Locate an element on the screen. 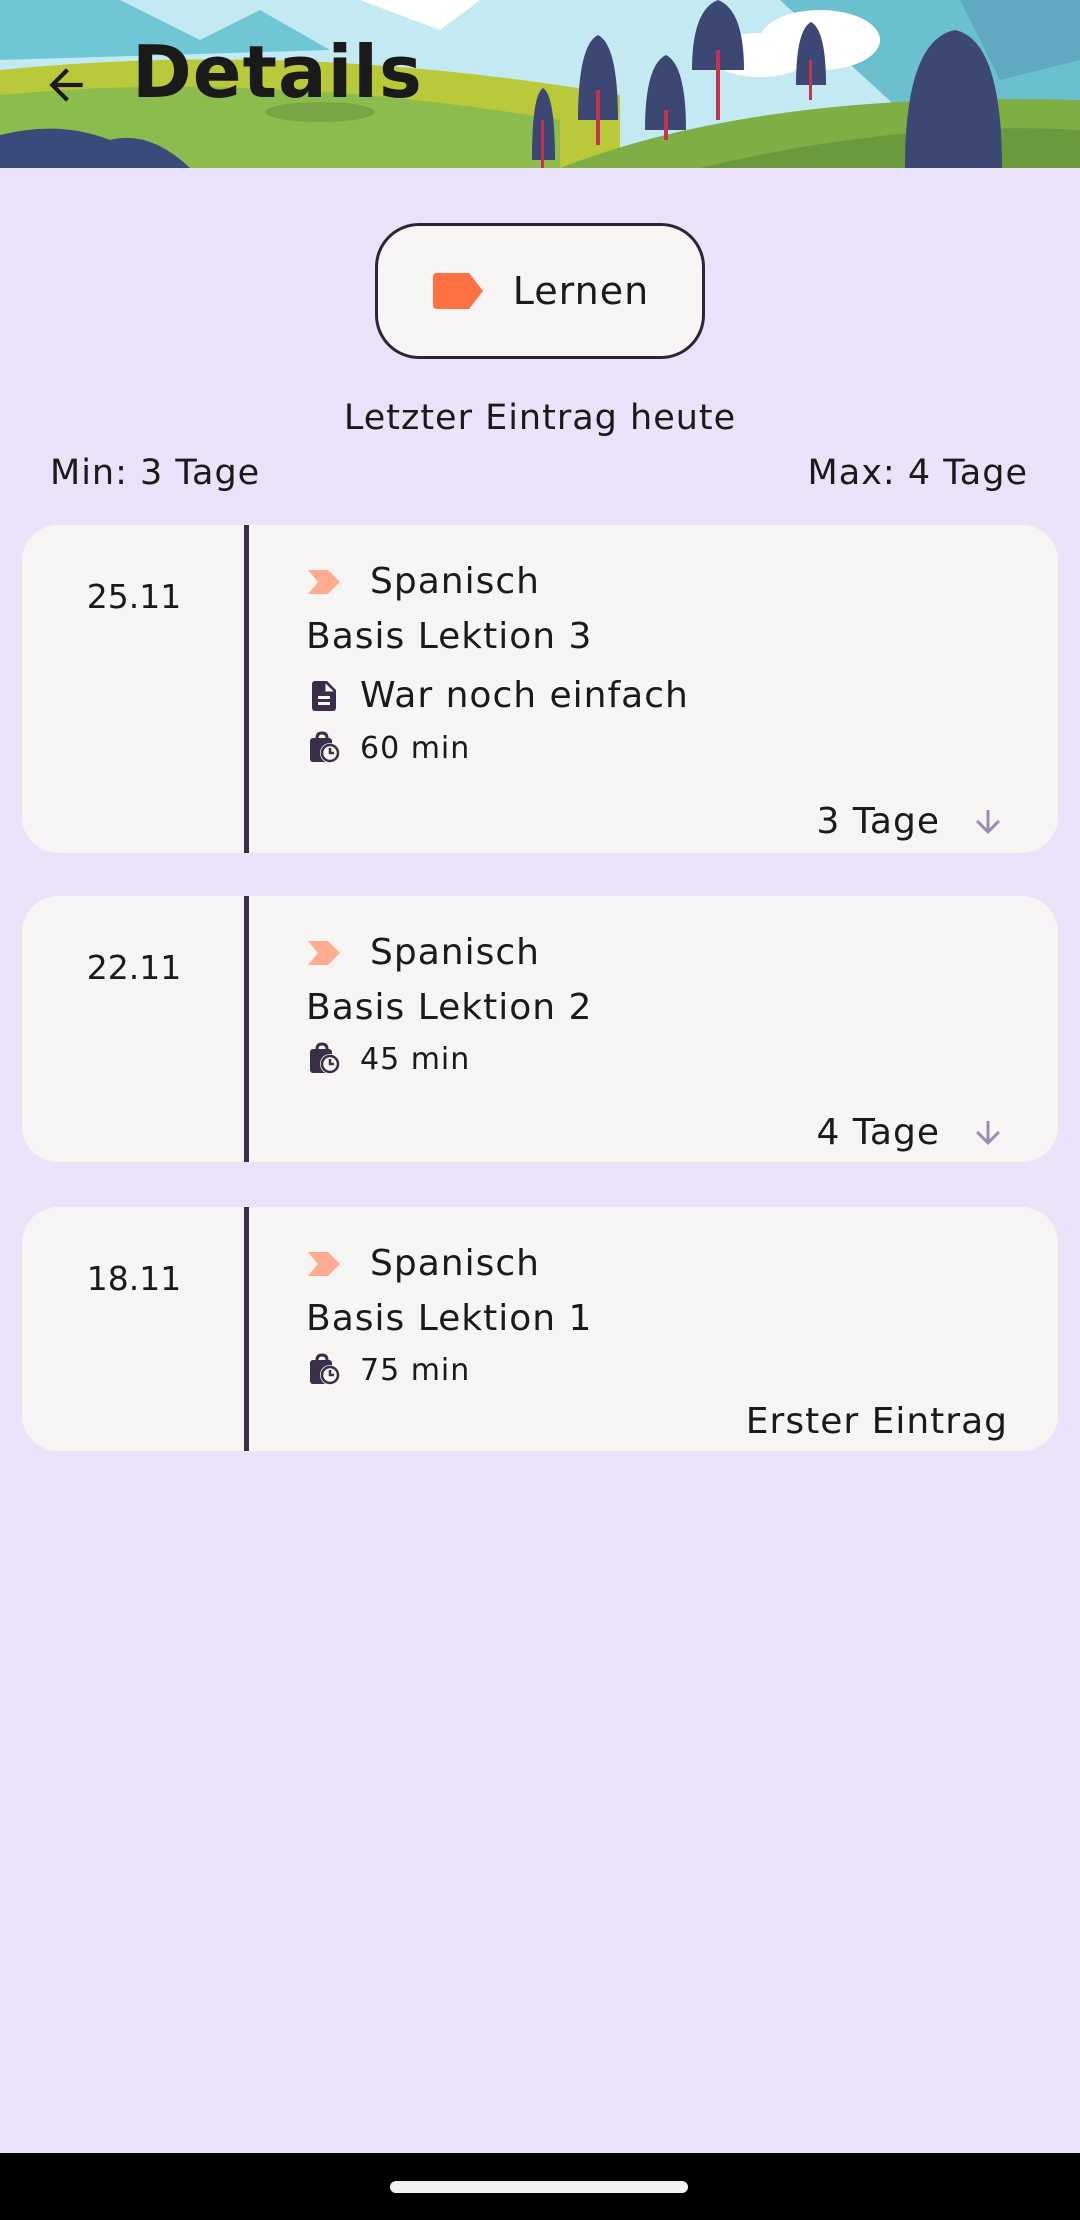  max-interval: Max: 4 Tage is located at coordinates (917, 473).